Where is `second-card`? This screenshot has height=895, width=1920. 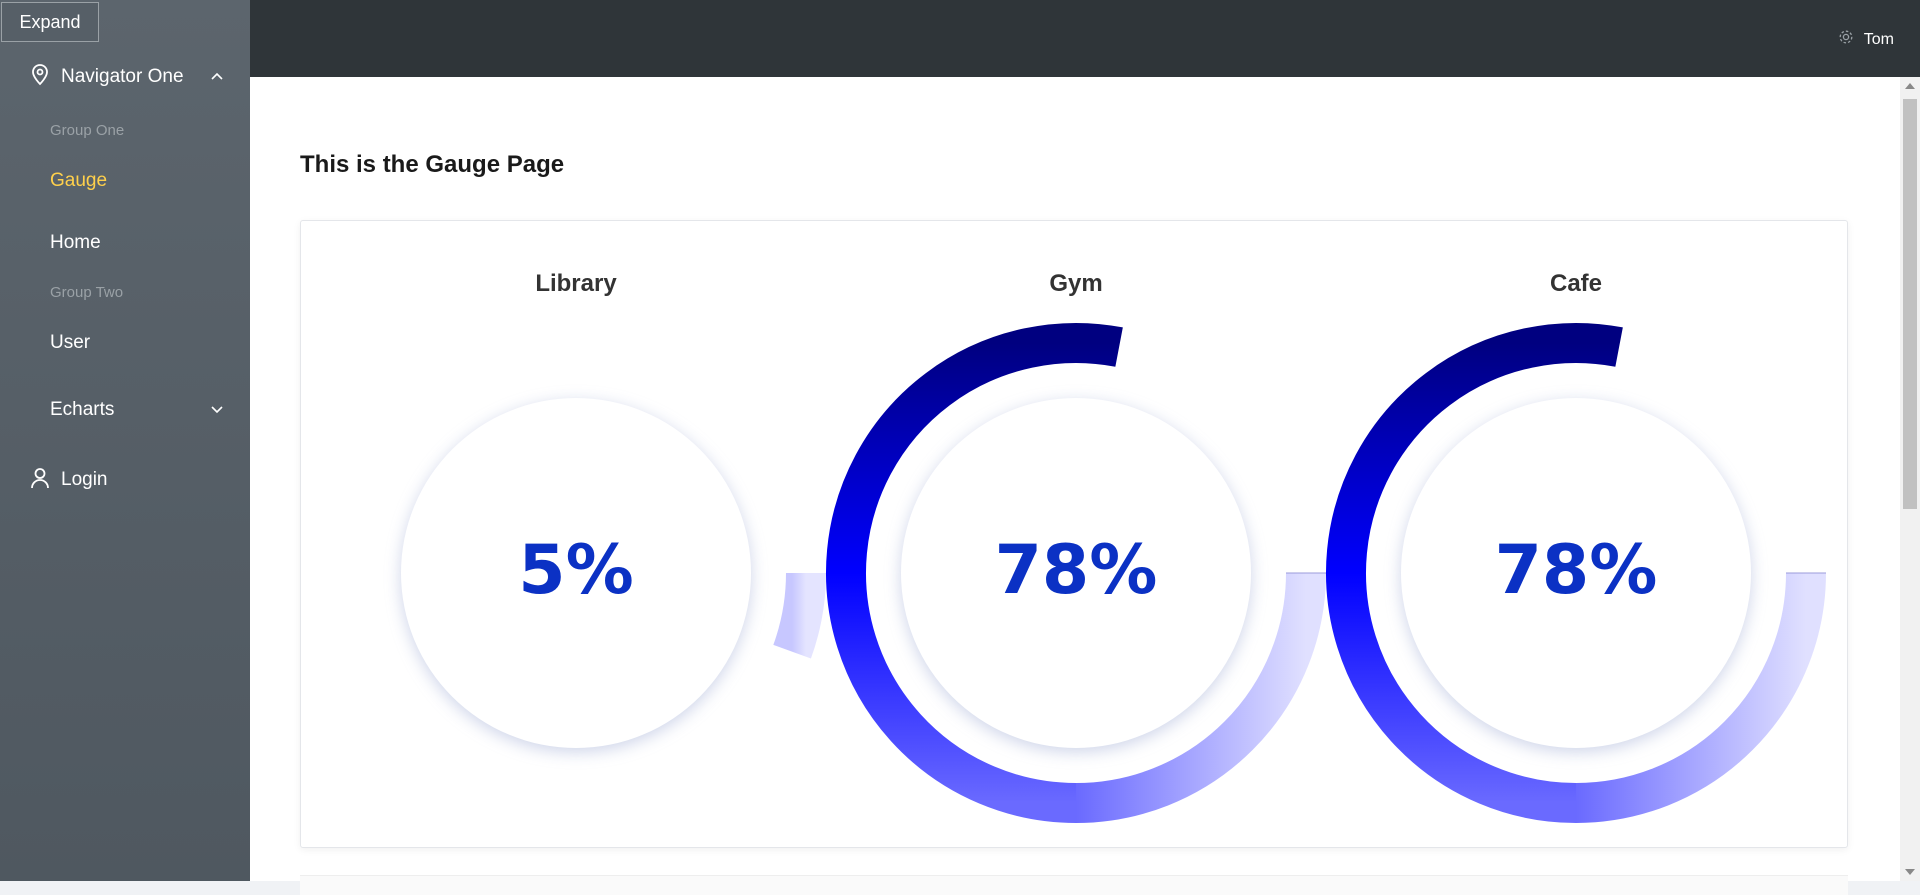 second-card is located at coordinates (1074, 885).